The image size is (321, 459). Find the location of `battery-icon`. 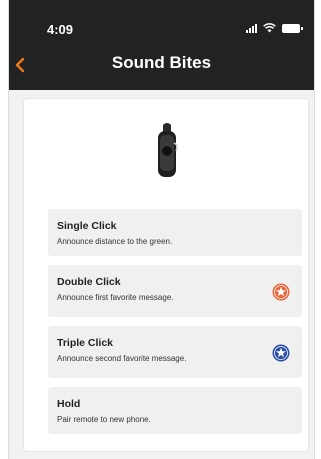

battery-icon is located at coordinates (292, 28).